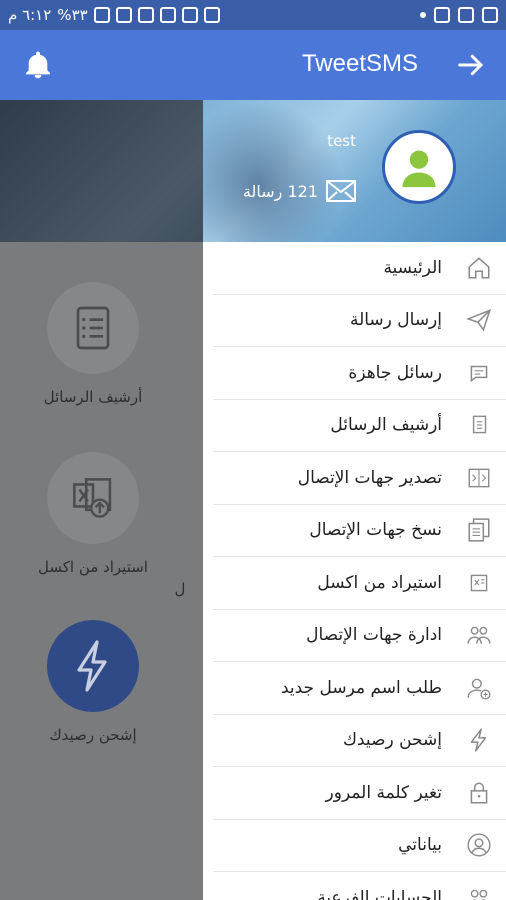 This screenshot has height=900, width=506. What do you see at coordinates (123, 15) in the screenshot?
I see `signal-icon` at bounding box center [123, 15].